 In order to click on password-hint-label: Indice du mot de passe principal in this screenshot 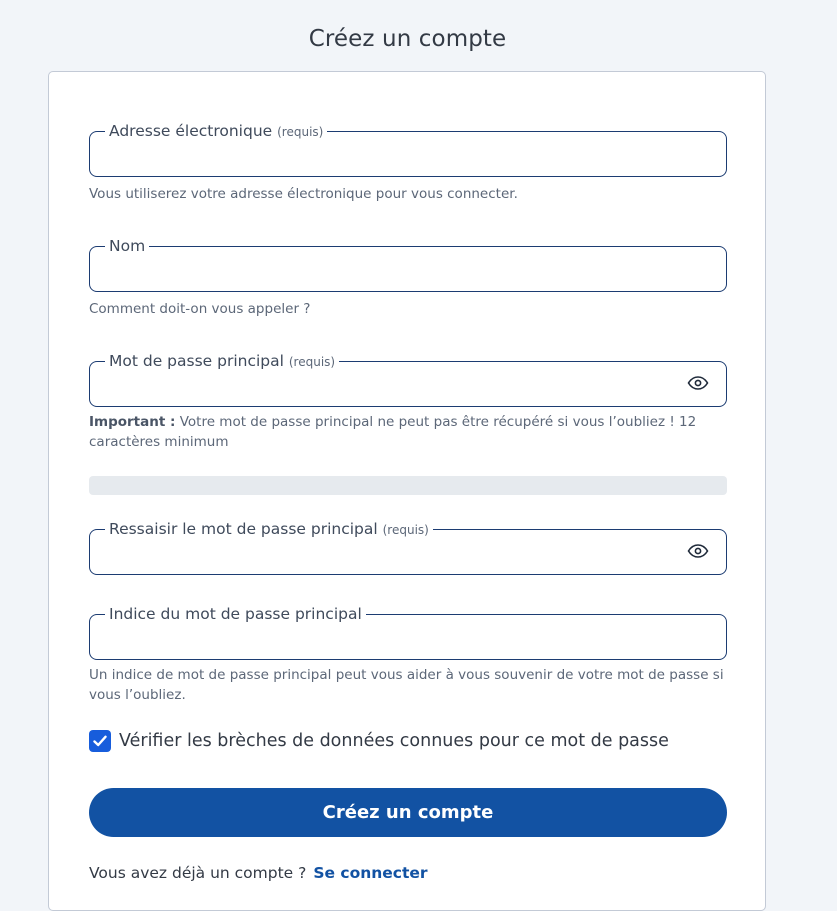, I will do `click(235, 614)`.